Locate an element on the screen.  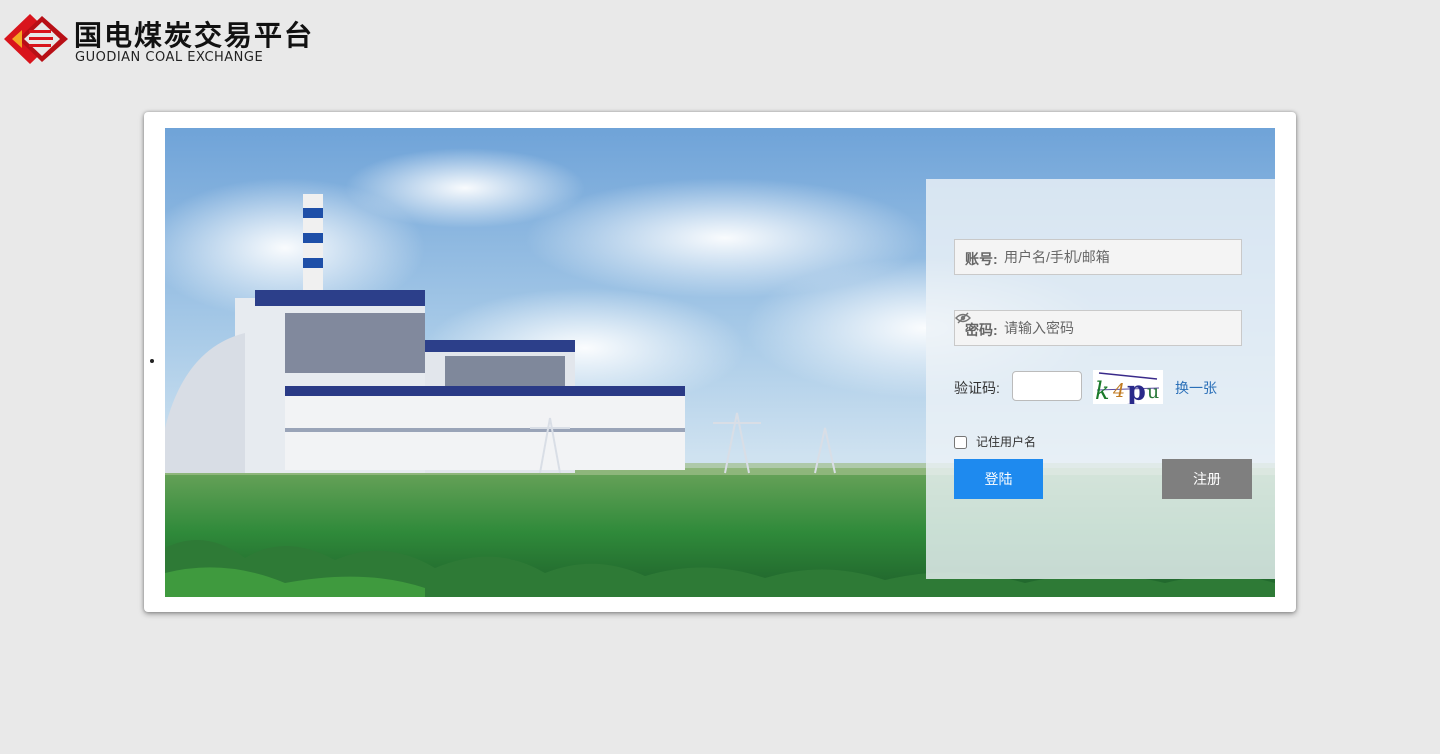
login-panel: 账号: 密码: 验证码: k 4 p is located at coordinates (1100, 379).